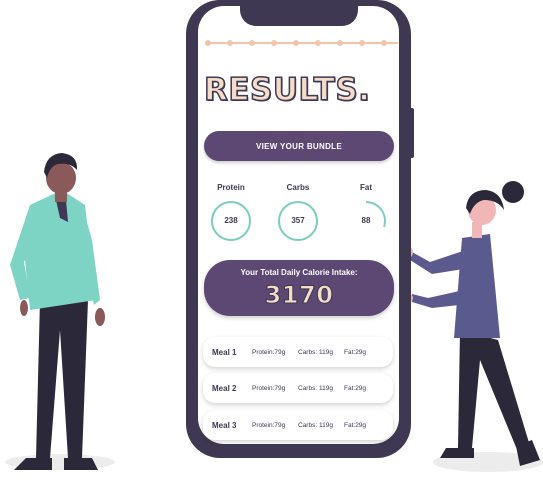 The height and width of the screenshot is (480, 543). Describe the element at coordinates (224, 388) in the screenshot. I see `meal-name: Meal 2` at that location.